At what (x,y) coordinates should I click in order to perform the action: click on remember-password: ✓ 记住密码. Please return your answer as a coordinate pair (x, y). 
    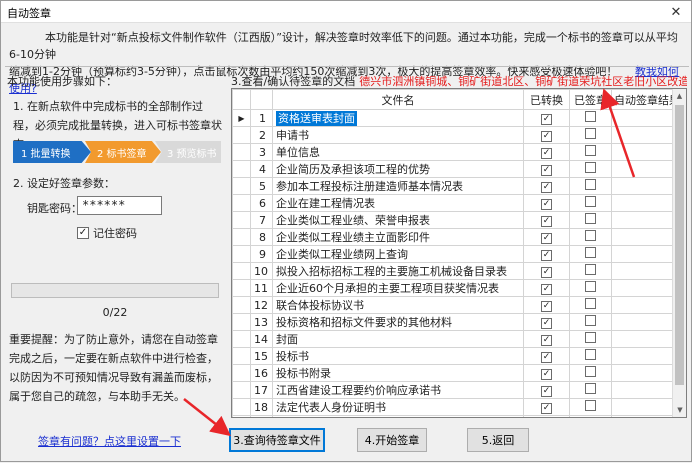
    Looking at the image, I should click on (107, 233).